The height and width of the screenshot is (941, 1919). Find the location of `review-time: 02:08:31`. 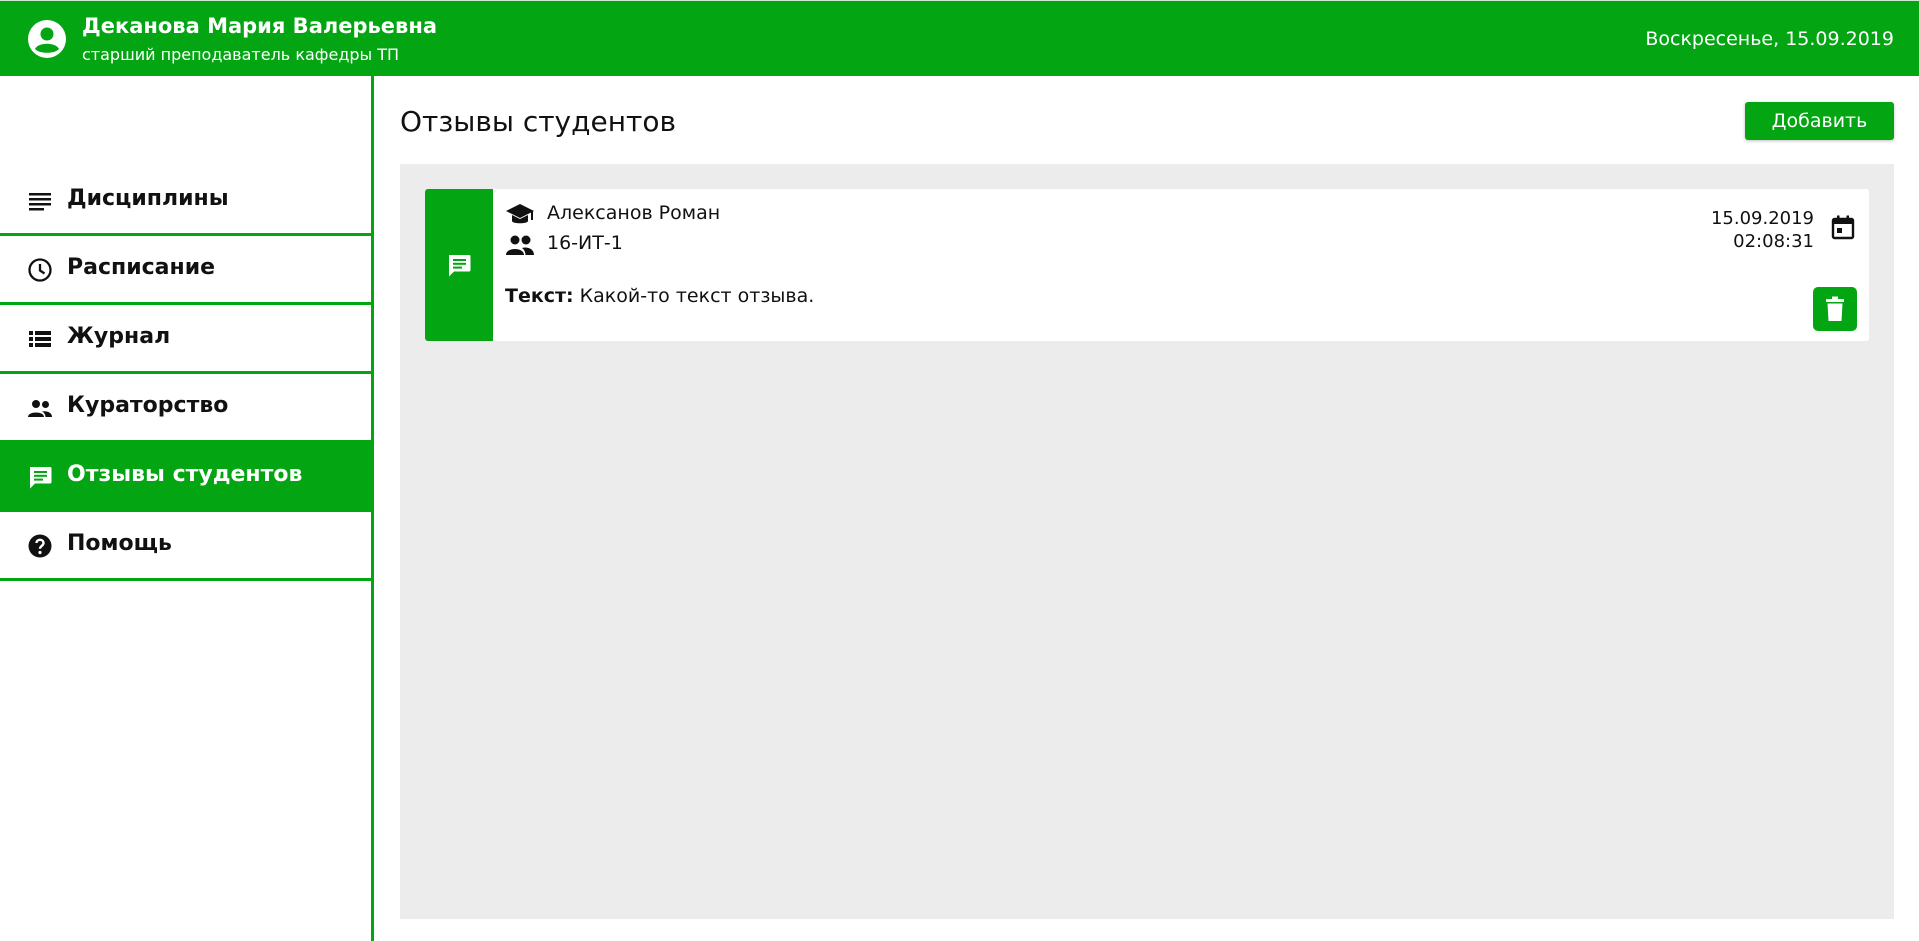

review-time: 02:08:31 is located at coordinates (1773, 241).